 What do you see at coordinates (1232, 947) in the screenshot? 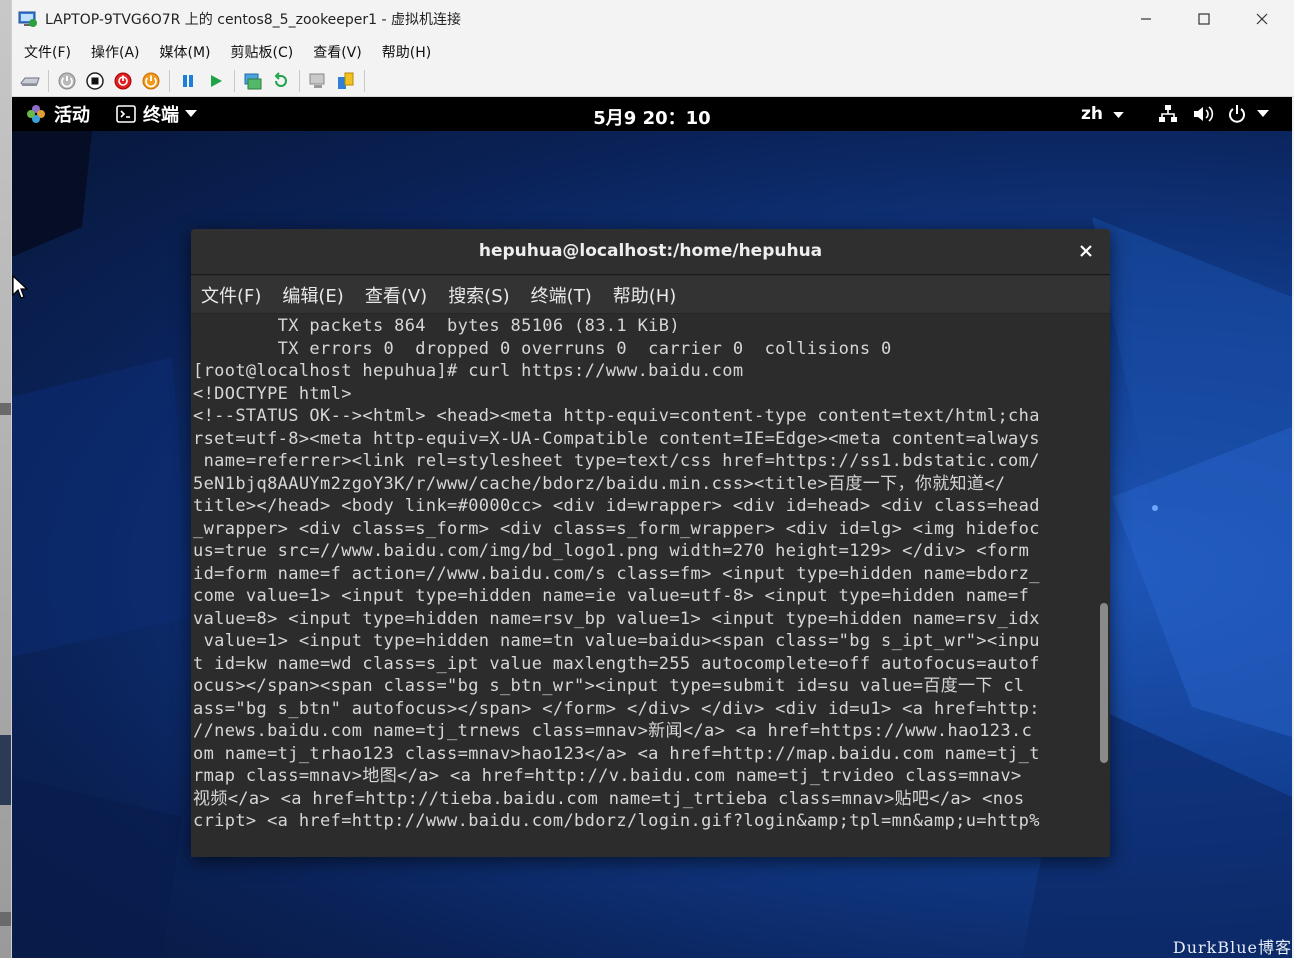
I see `watermark: DurkBlue博客` at bounding box center [1232, 947].